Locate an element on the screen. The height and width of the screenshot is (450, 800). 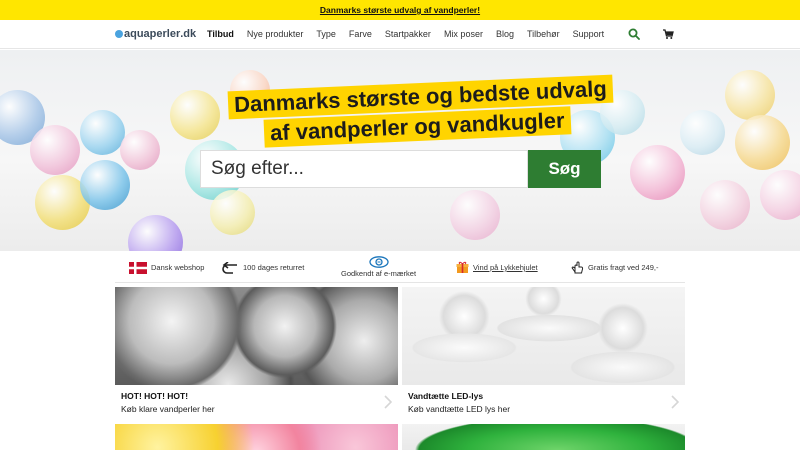
usp-returret: 100 dages returret is located at coordinates (263, 267).